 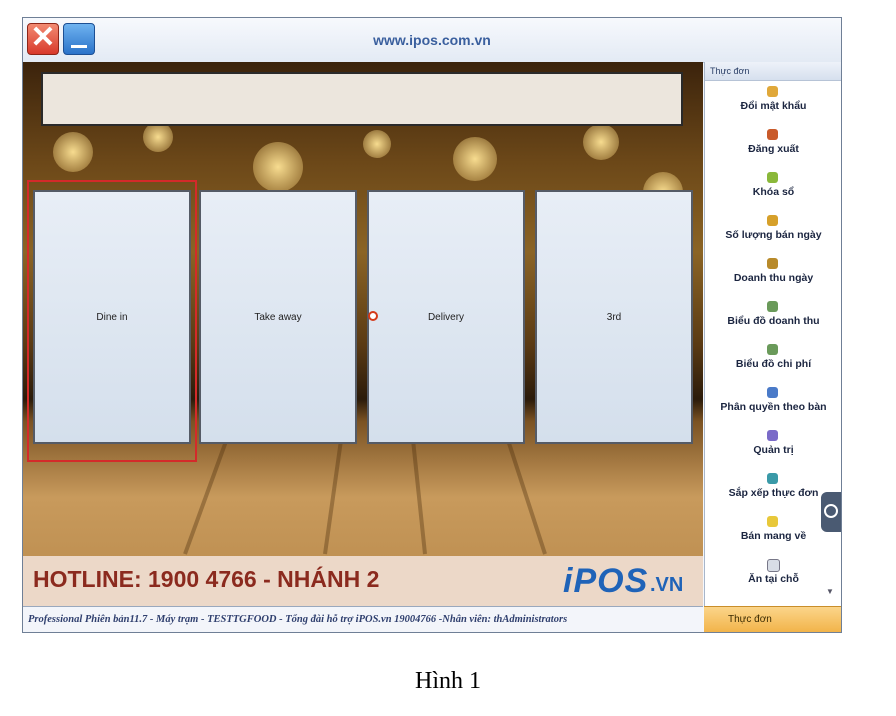 I want to click on menu-item-label: Biểu đồ doanh thu, so click(x=773, y=321).